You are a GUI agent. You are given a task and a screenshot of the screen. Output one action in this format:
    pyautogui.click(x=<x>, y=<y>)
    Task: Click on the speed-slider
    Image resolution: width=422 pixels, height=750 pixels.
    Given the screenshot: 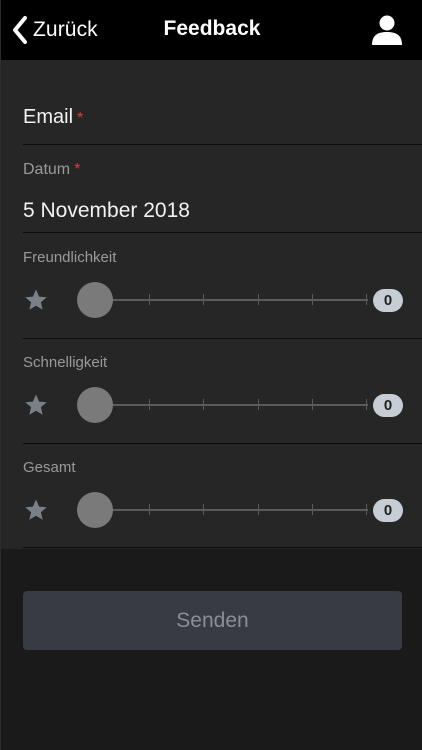 What is the action you would take?
    pyautogui.click(x=222, y=405)
    